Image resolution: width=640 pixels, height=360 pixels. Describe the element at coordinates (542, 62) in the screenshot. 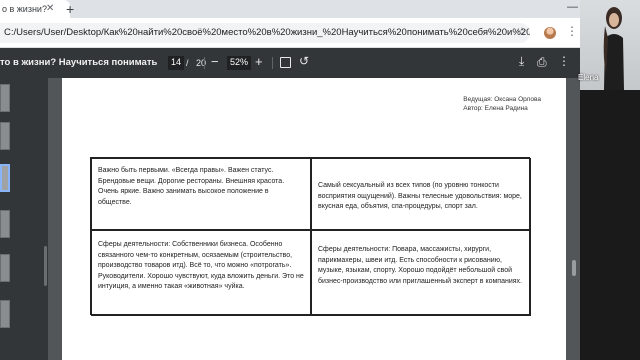

I see `print-icon: ⎙` at that location.